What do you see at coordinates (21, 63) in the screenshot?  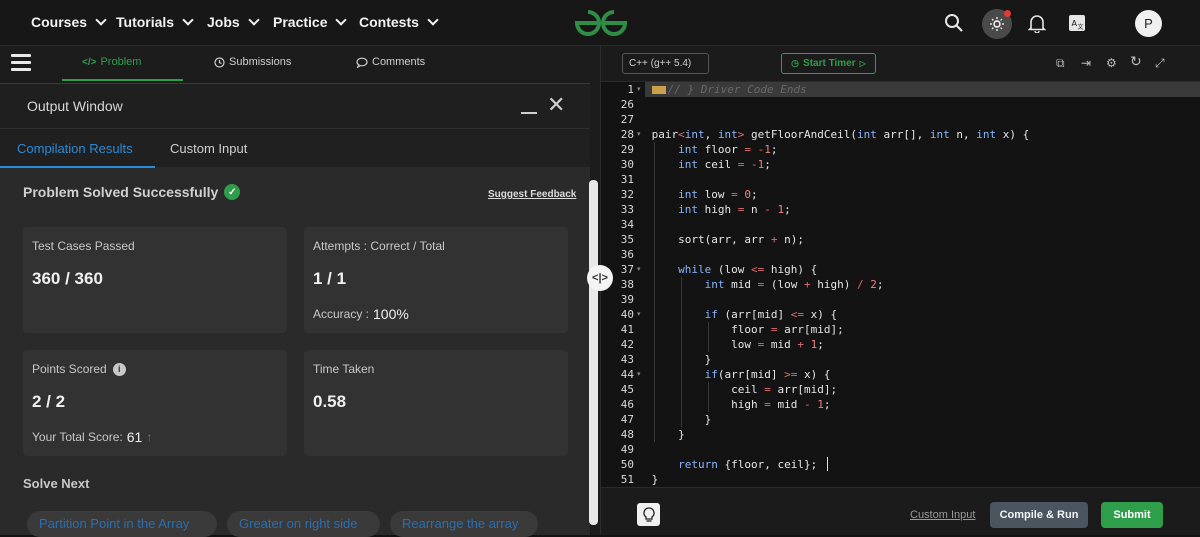 I see `hamburger-menu-icon` at bounding box center [21, 63].